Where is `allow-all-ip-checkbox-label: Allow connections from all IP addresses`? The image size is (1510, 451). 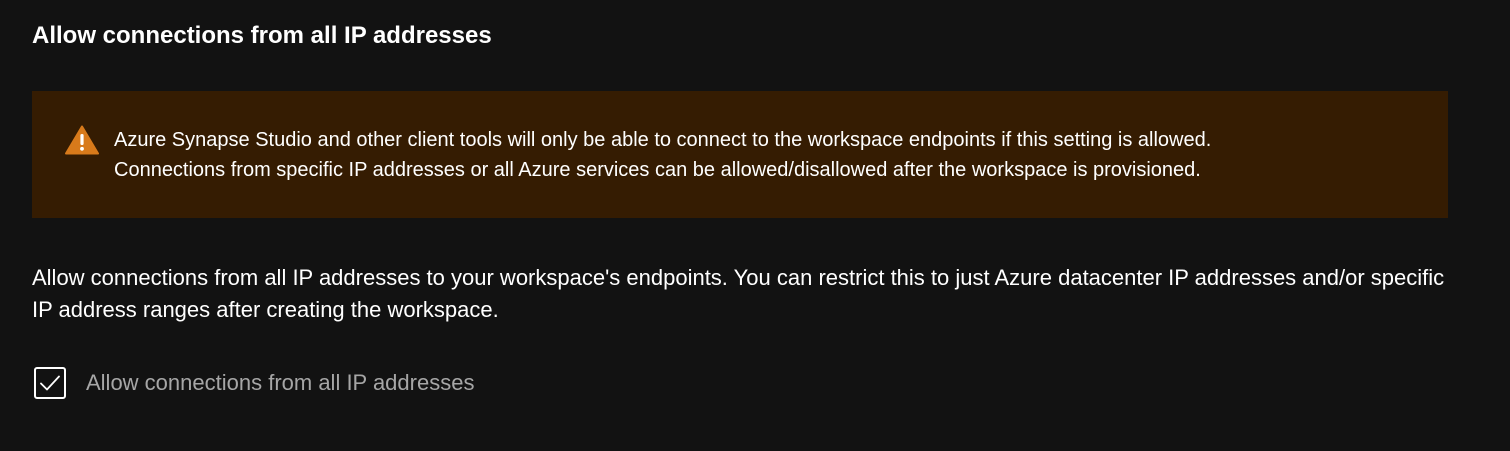
allow-all-ip-checkbox-label: Allow connections from all IP addresses is located at coordinates (280, 383).